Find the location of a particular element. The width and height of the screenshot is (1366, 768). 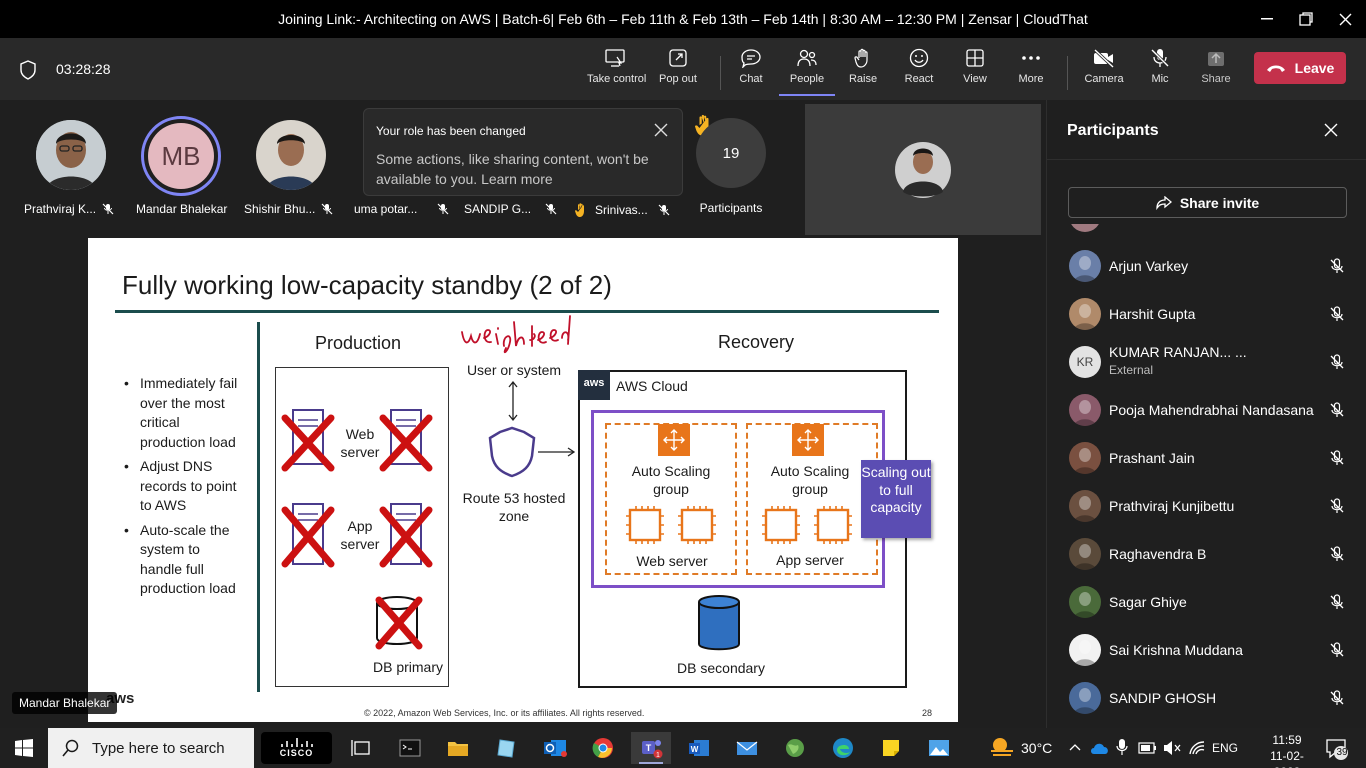

app-asg-label: Auto Scaling group is located at coordinates (810, 480).